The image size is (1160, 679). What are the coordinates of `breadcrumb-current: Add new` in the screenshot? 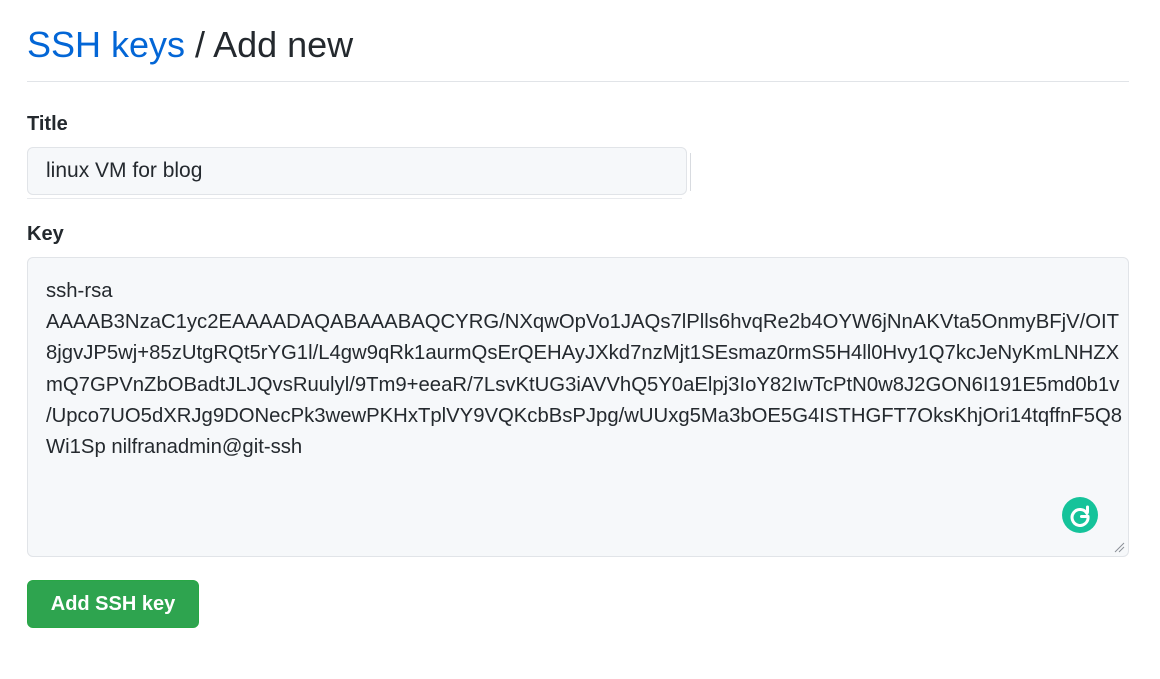 It's located at (283, 44).